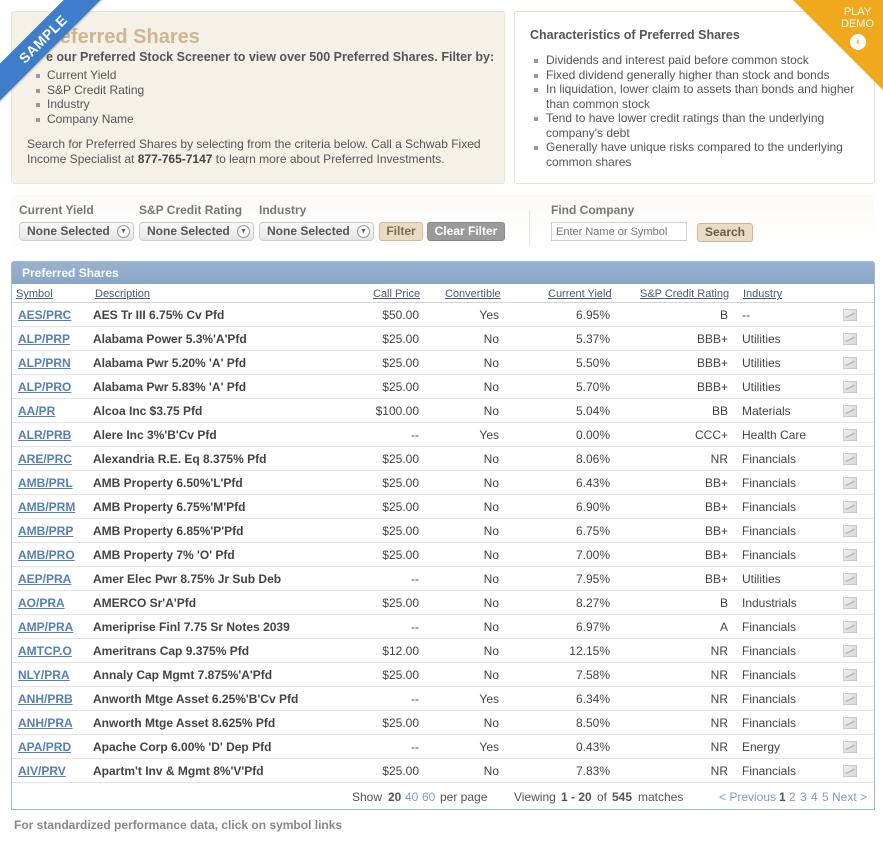 This screenshot has width=883, height=842. What do you see at coordinates (170, 339) in the screenshot?
I see `description-cell: Alabama Power 5.3%'A'Pfd` at bounding box center [170, 339].